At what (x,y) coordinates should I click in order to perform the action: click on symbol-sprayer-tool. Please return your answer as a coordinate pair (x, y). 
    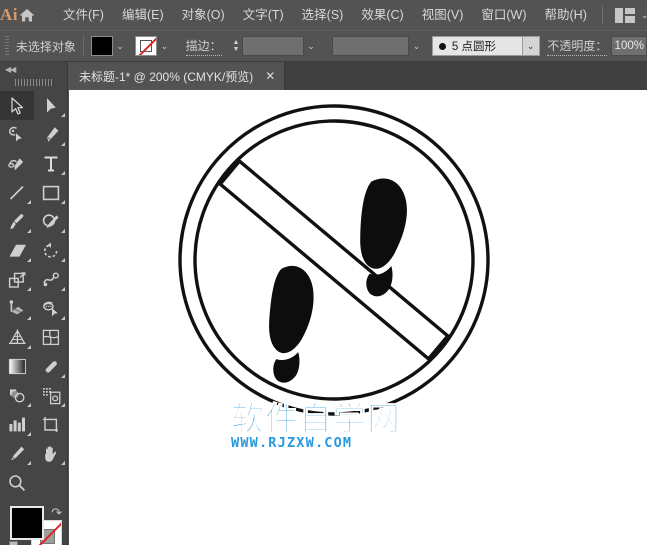
    Looking at the image, I should click on (51, 395).